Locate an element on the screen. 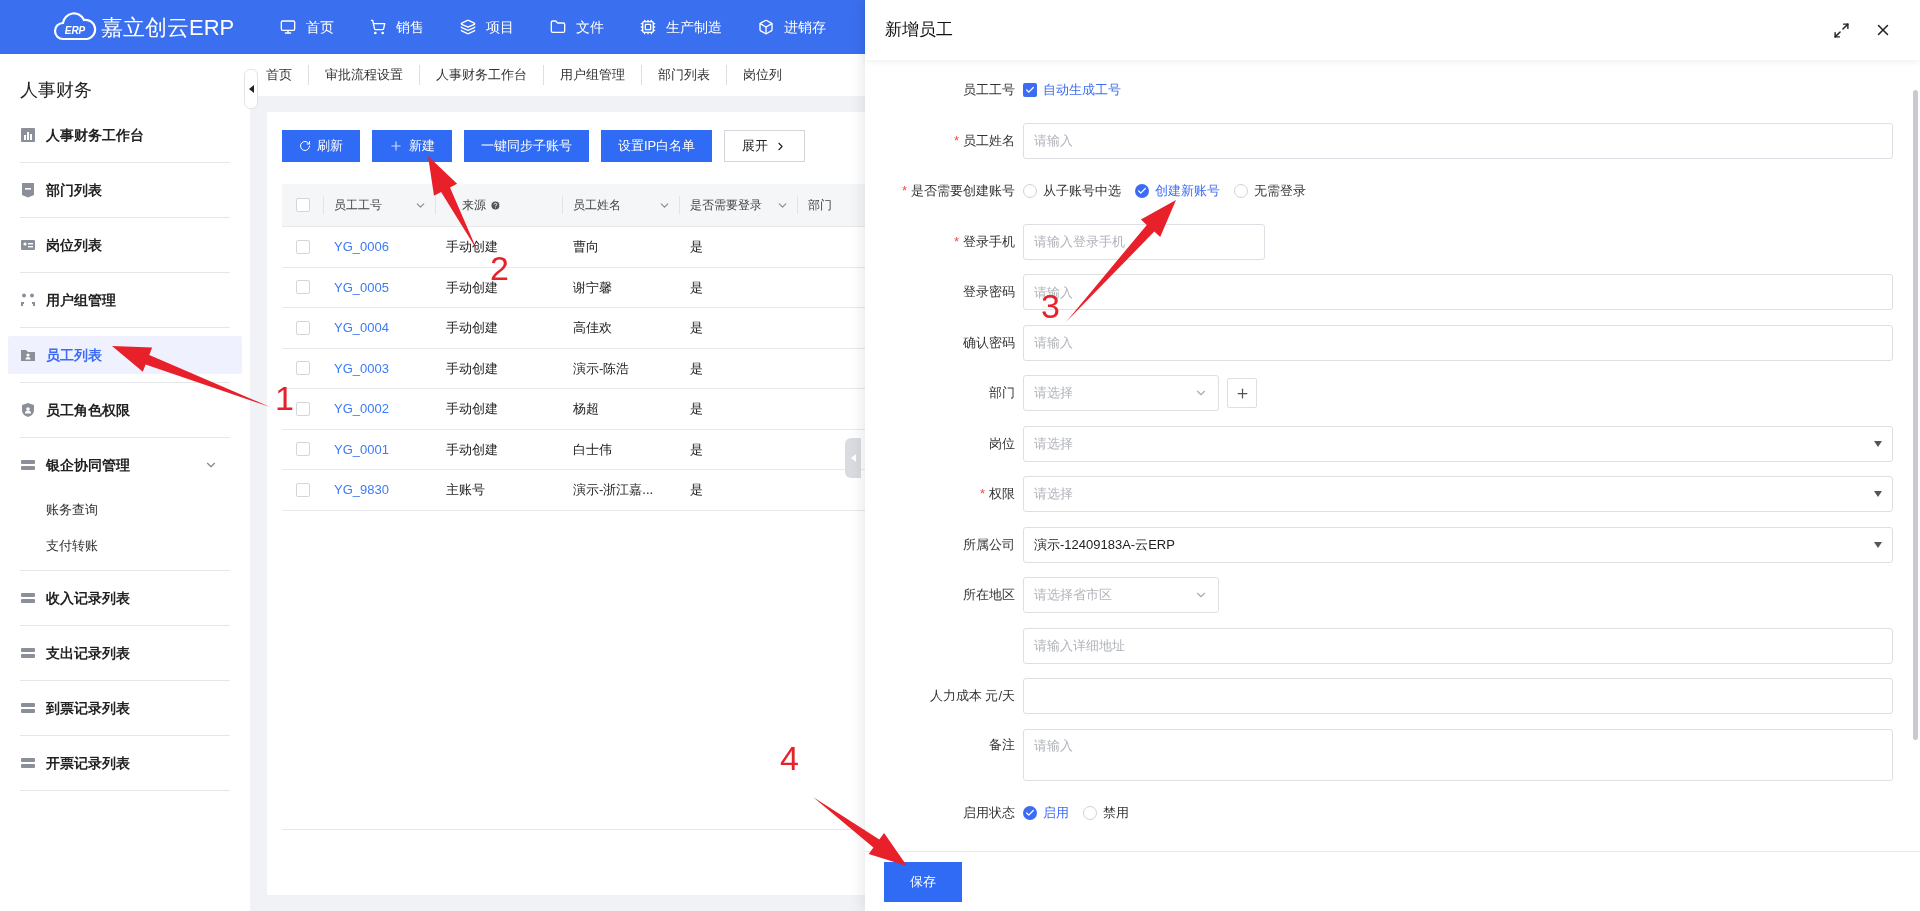  select-field: 演示-12409183A-云ERP is located at coordinates (1458, 544).